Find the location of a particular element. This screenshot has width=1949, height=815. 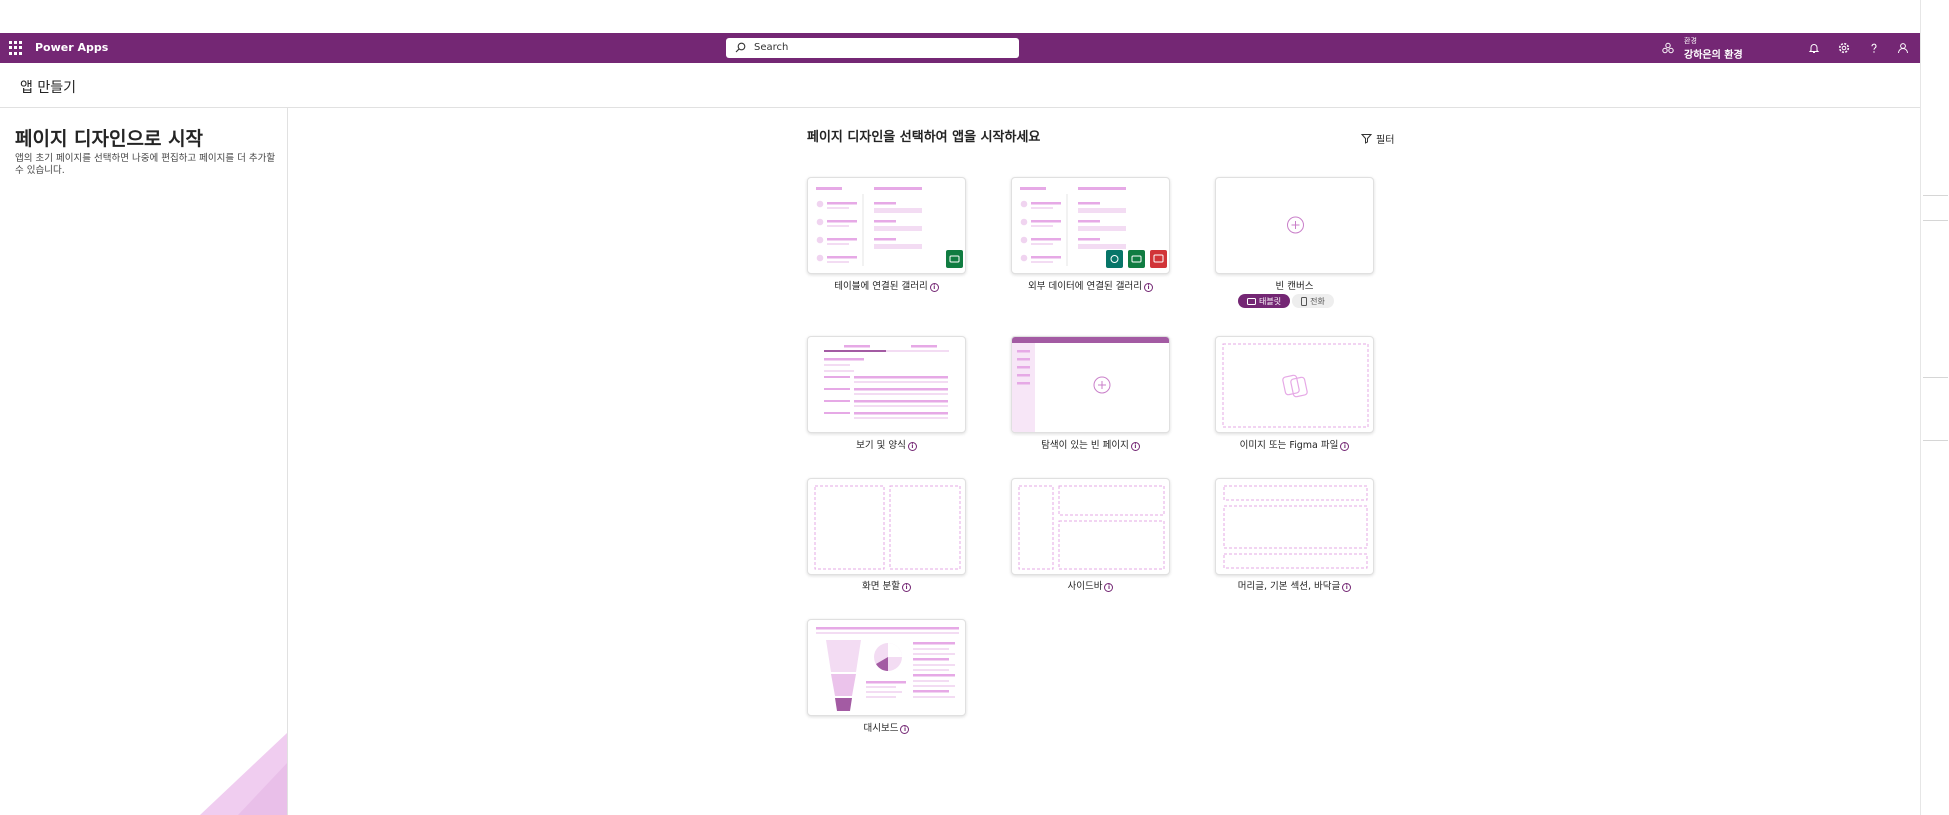

image-figma-thumbnail is located at coordinates (1295, 385).